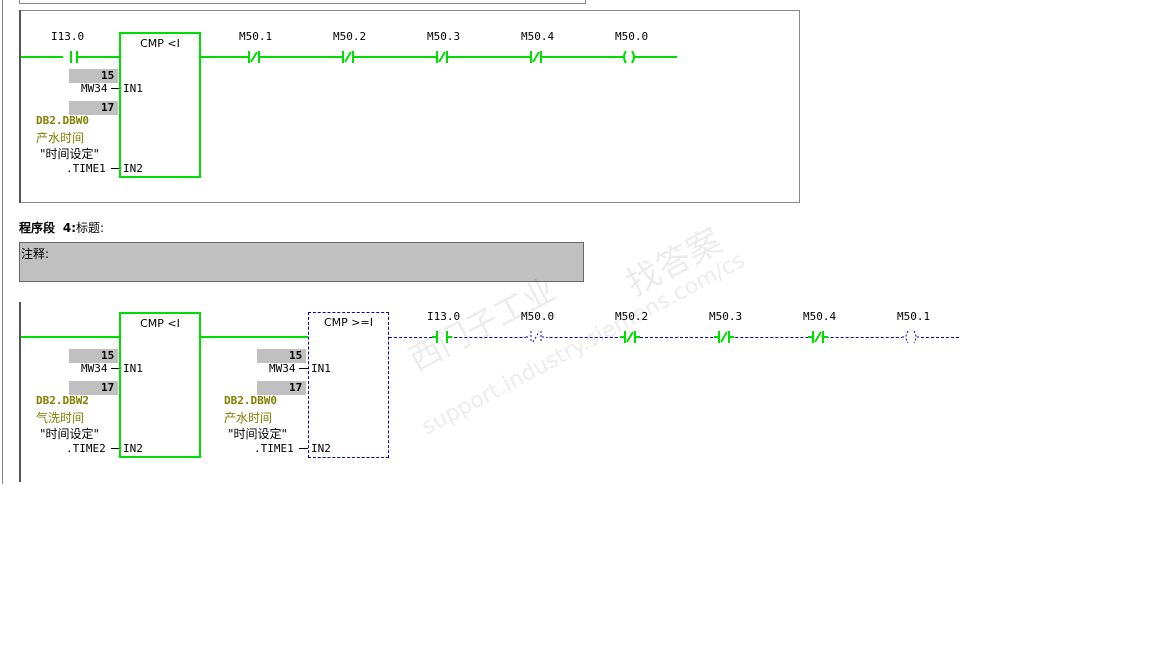  Describe the element at coordinates (301, 262) in the screenshot. I see `comment-box: 注释:` at that location.